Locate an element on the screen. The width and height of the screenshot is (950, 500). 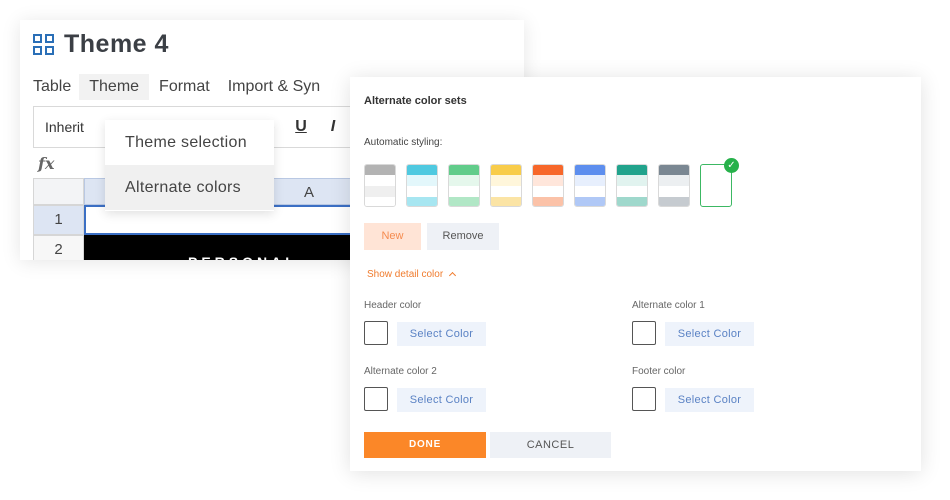
dropdown-theme-selection: Theme selection is located at coordinates (189, 142).